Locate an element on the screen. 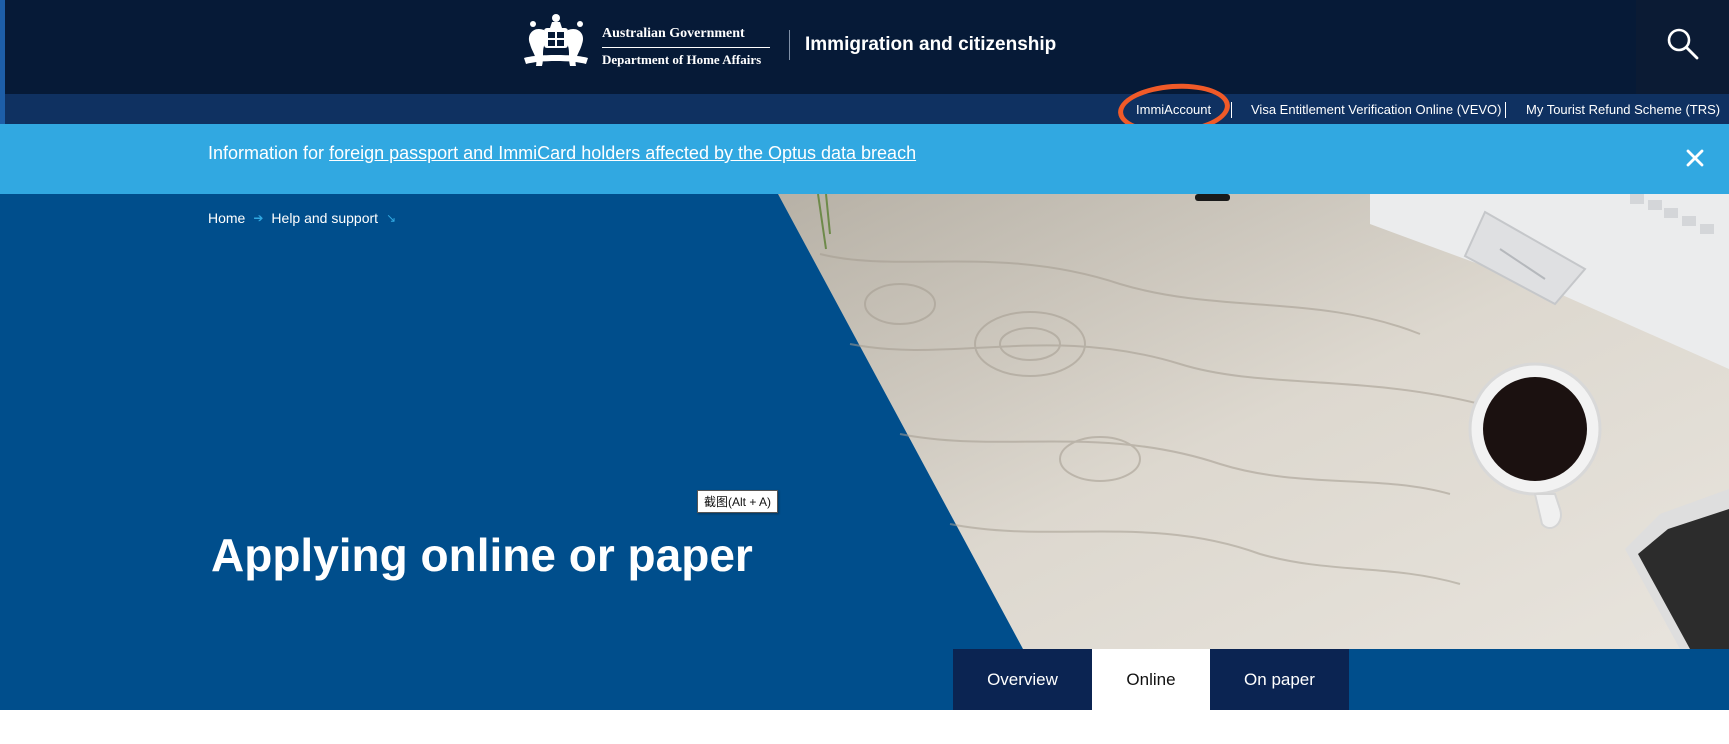 This screenshot has width=1729, height=744. search-button is located at coordinates (1682, 47).